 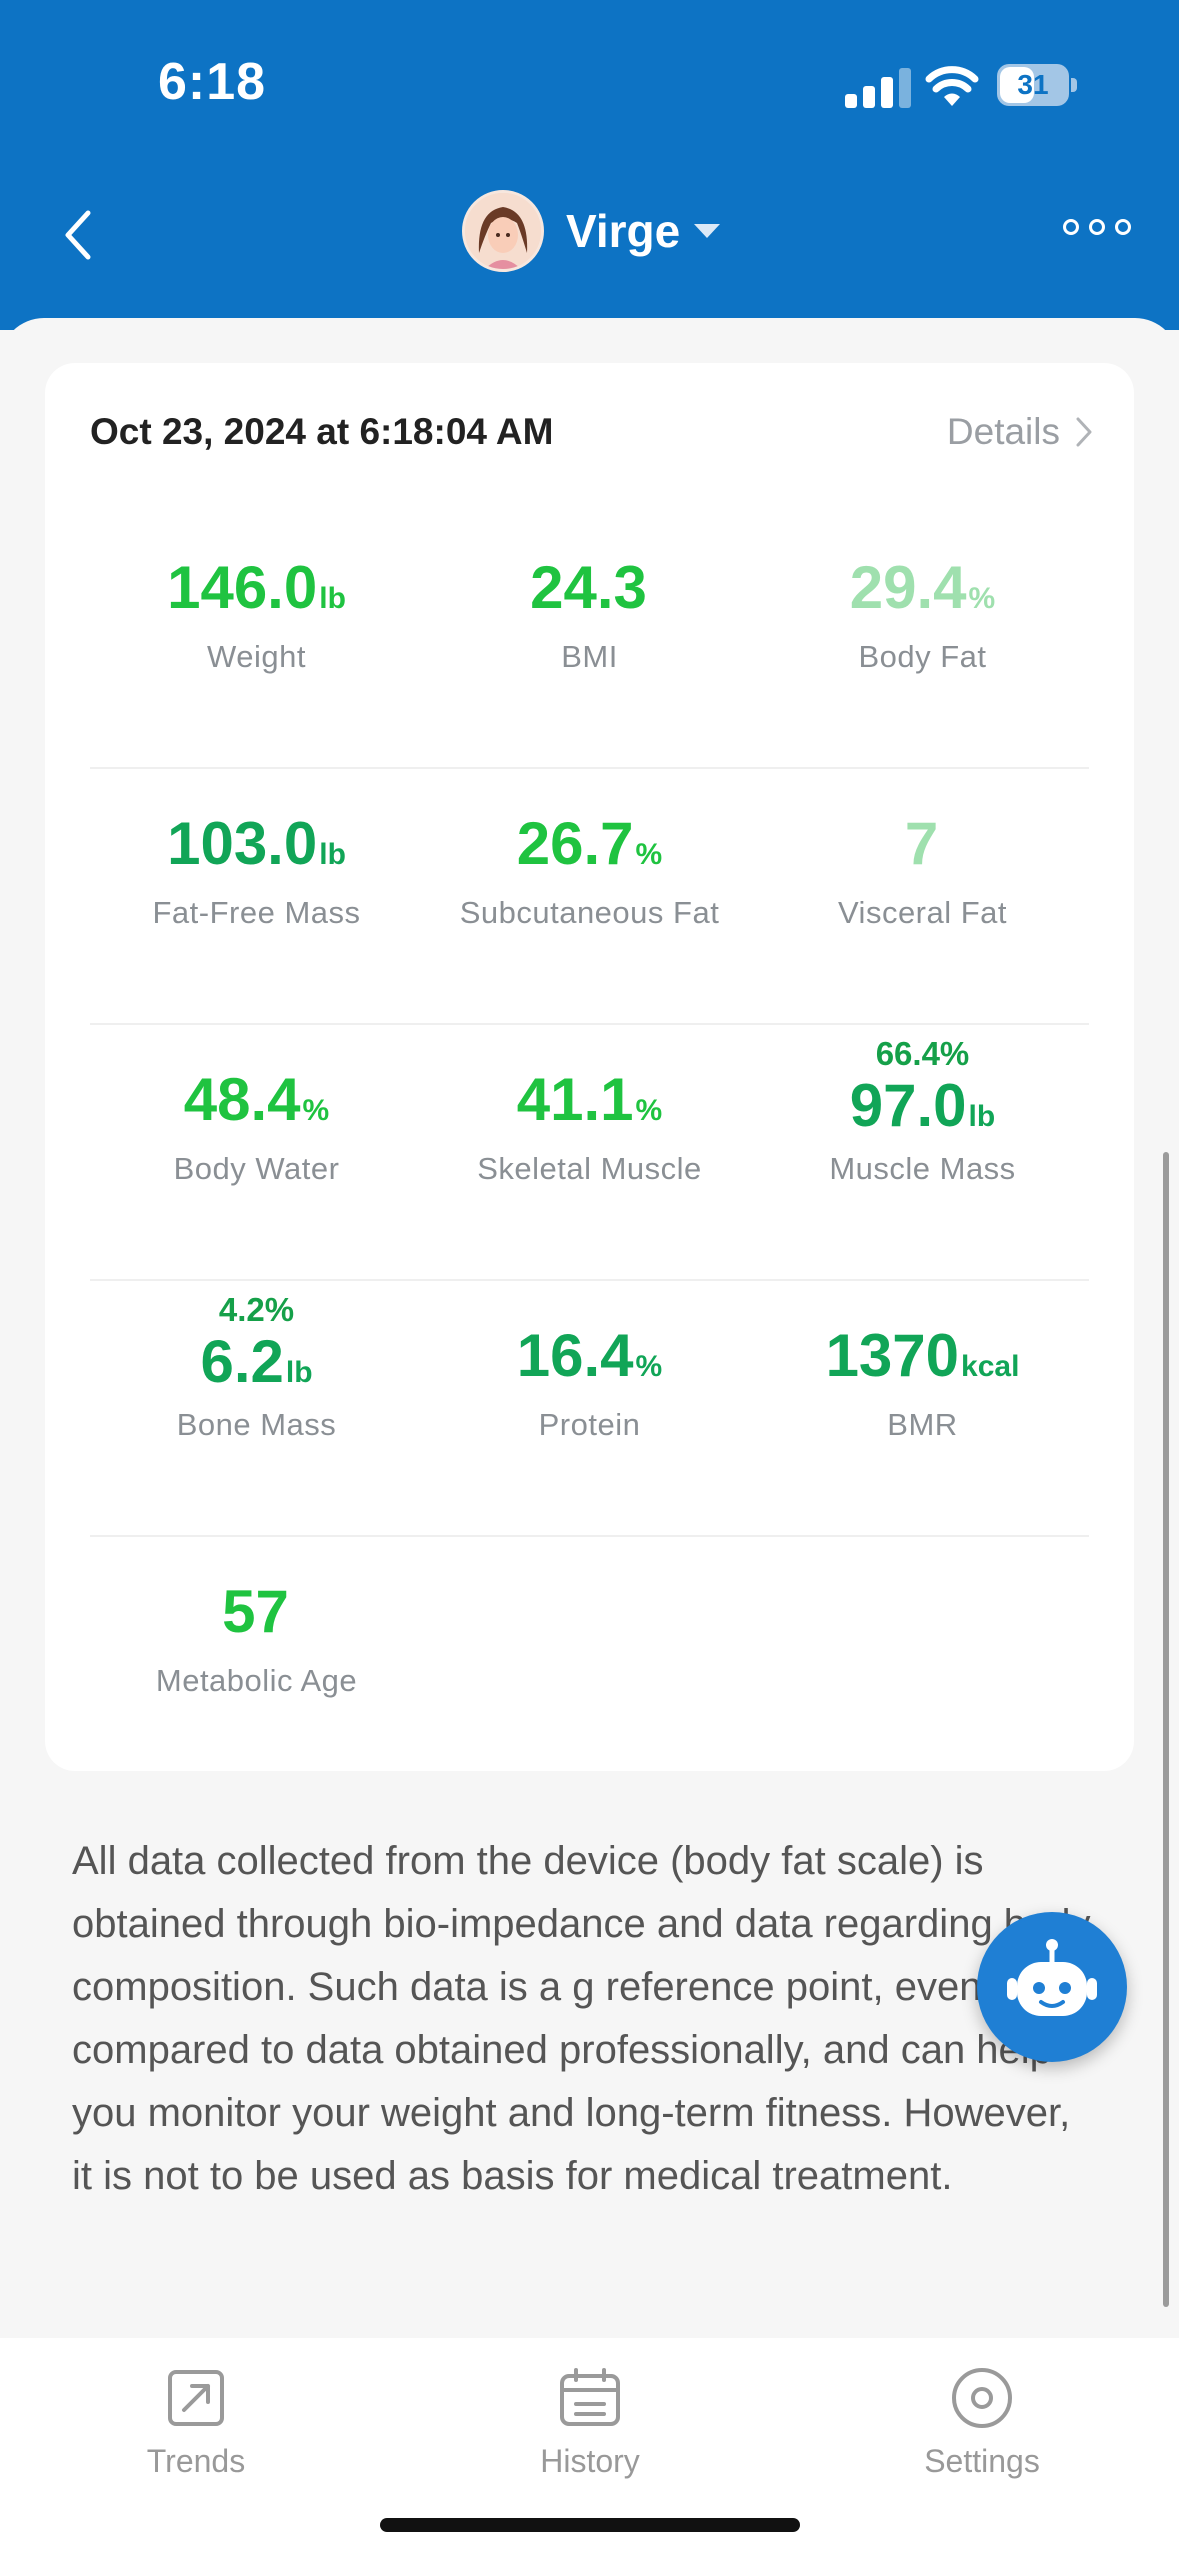 What do you see at coordinates (575, 1355) in the screenshot?
I see `metric-value: 16.4` at bounding box center [575, 1355].